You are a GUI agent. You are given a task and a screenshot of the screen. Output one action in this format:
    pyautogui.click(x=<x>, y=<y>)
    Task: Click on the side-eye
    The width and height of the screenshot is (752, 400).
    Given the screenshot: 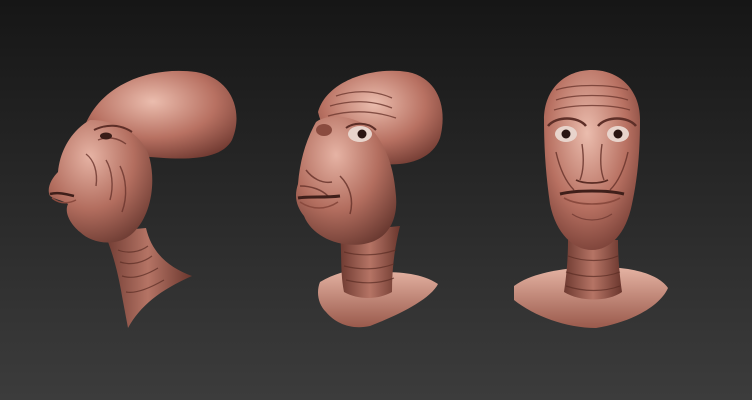 What is the action you would take?
    pyautogui.click(x=106, y=136)
    